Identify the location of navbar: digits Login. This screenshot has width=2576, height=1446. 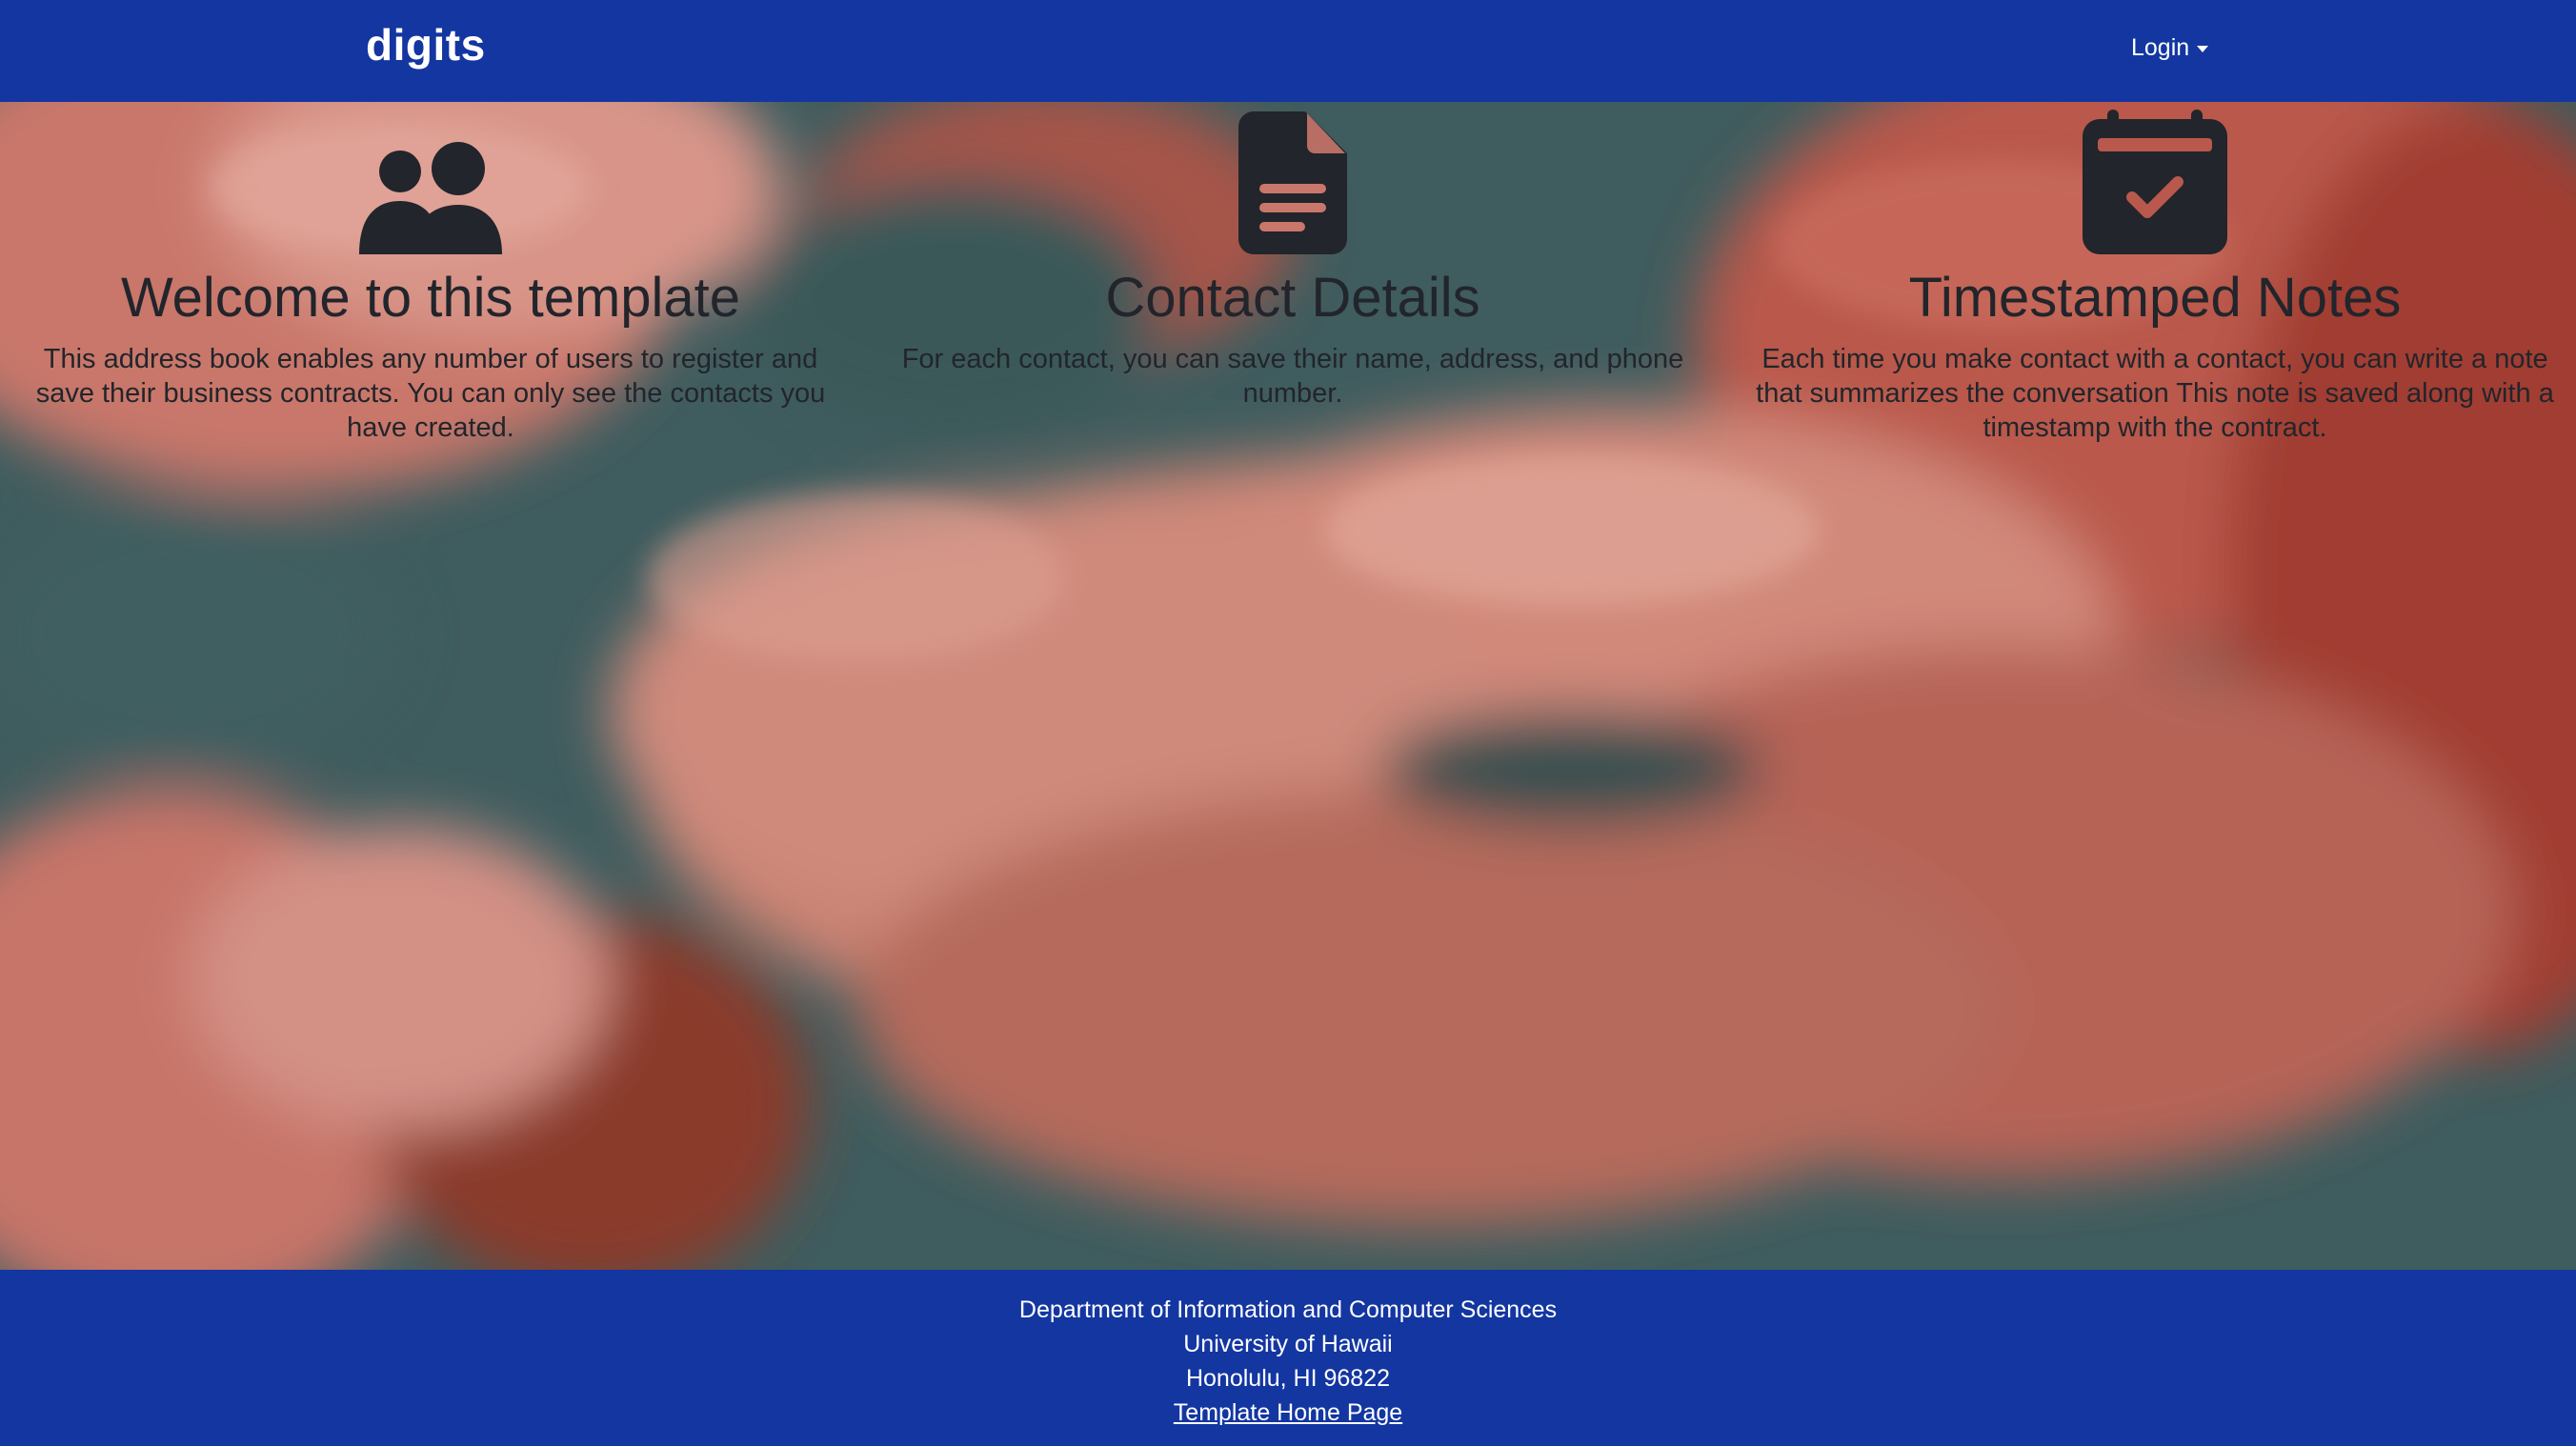
(1288, 51).